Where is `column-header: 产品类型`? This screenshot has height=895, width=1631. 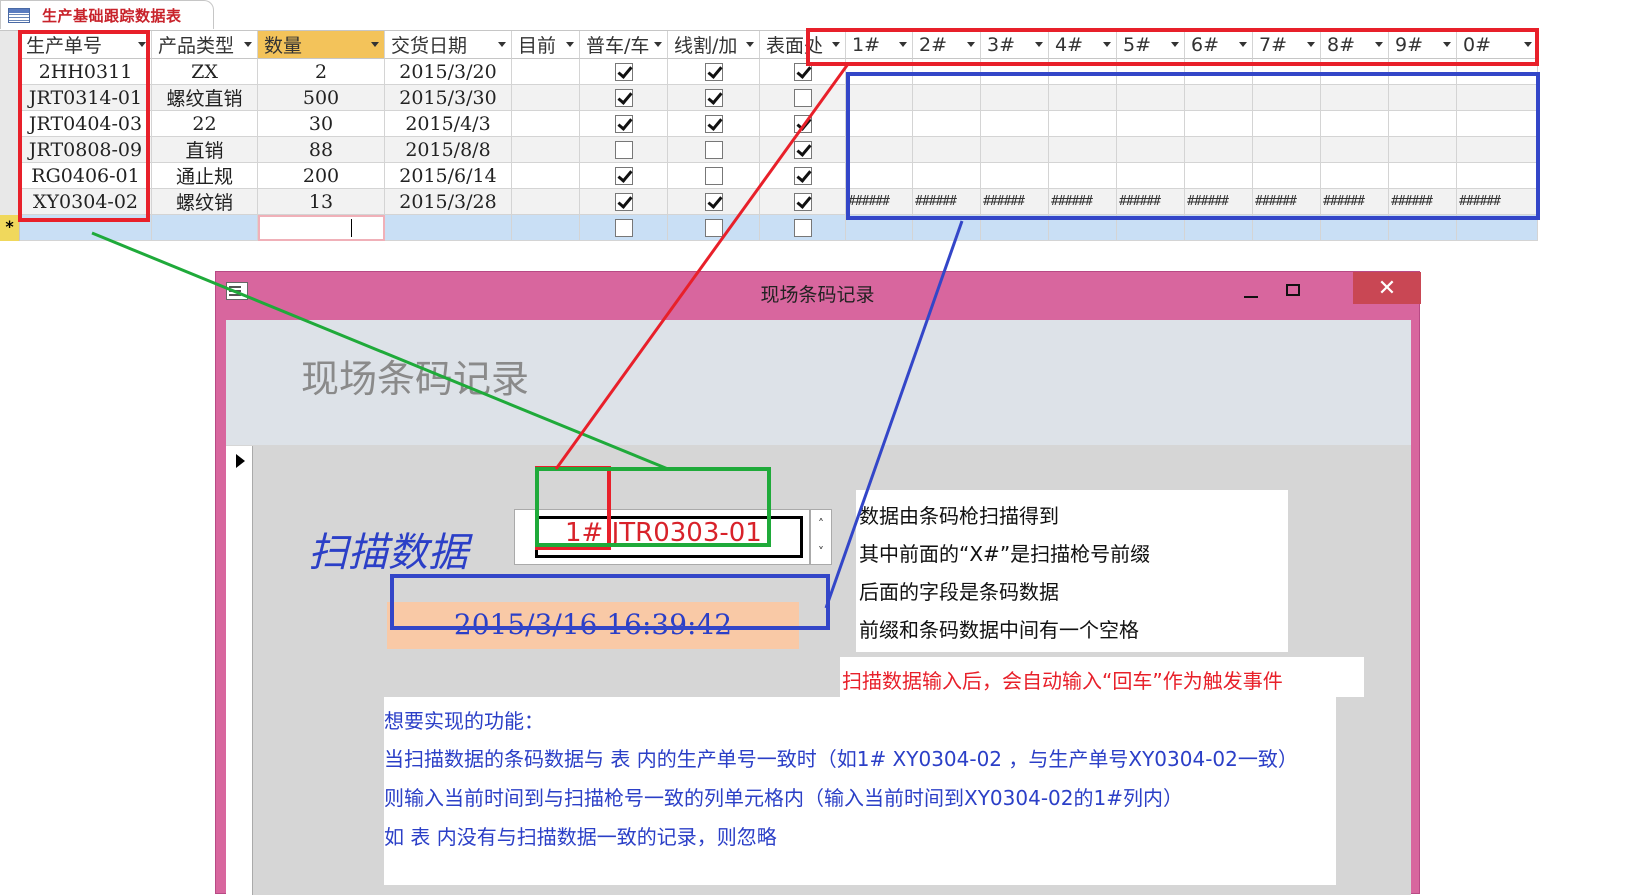 column-header: 产品类型 is located at coordinates (205, 45).